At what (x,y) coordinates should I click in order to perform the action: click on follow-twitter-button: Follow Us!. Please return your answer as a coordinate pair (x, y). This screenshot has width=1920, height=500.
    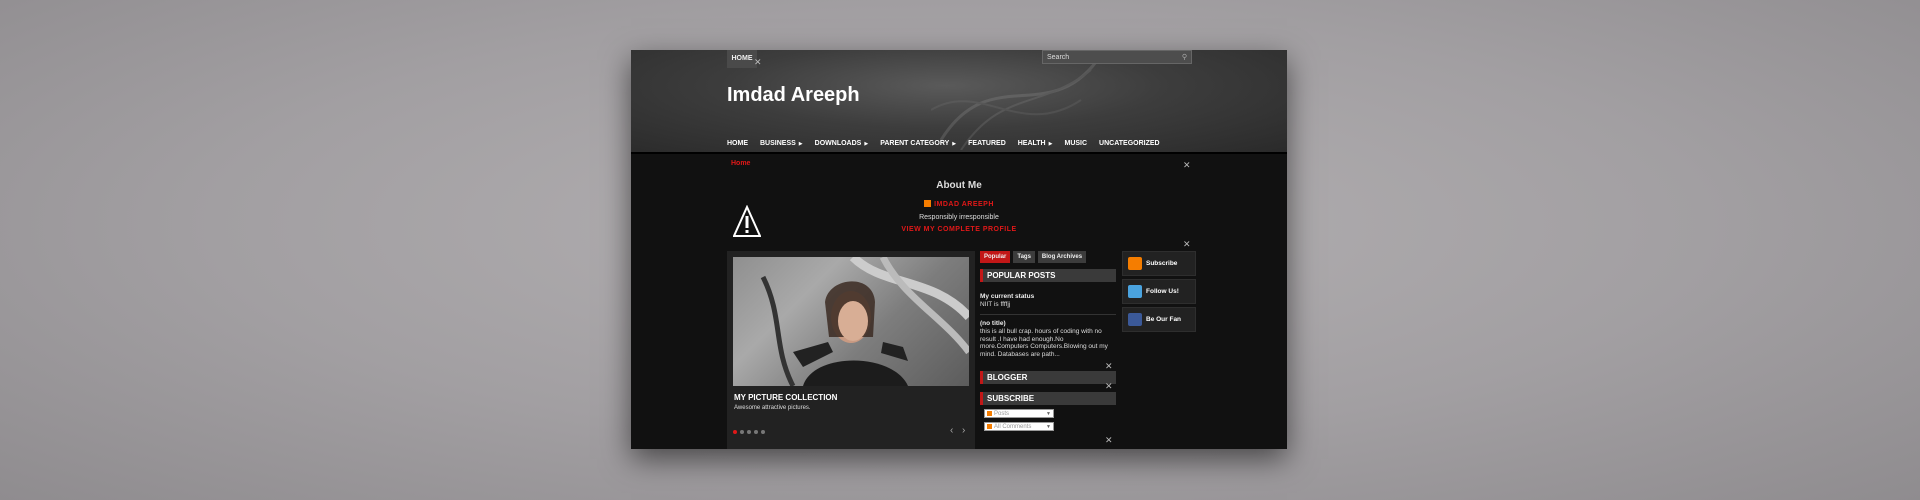
    Looking at the image, I should click on (1159, 291).